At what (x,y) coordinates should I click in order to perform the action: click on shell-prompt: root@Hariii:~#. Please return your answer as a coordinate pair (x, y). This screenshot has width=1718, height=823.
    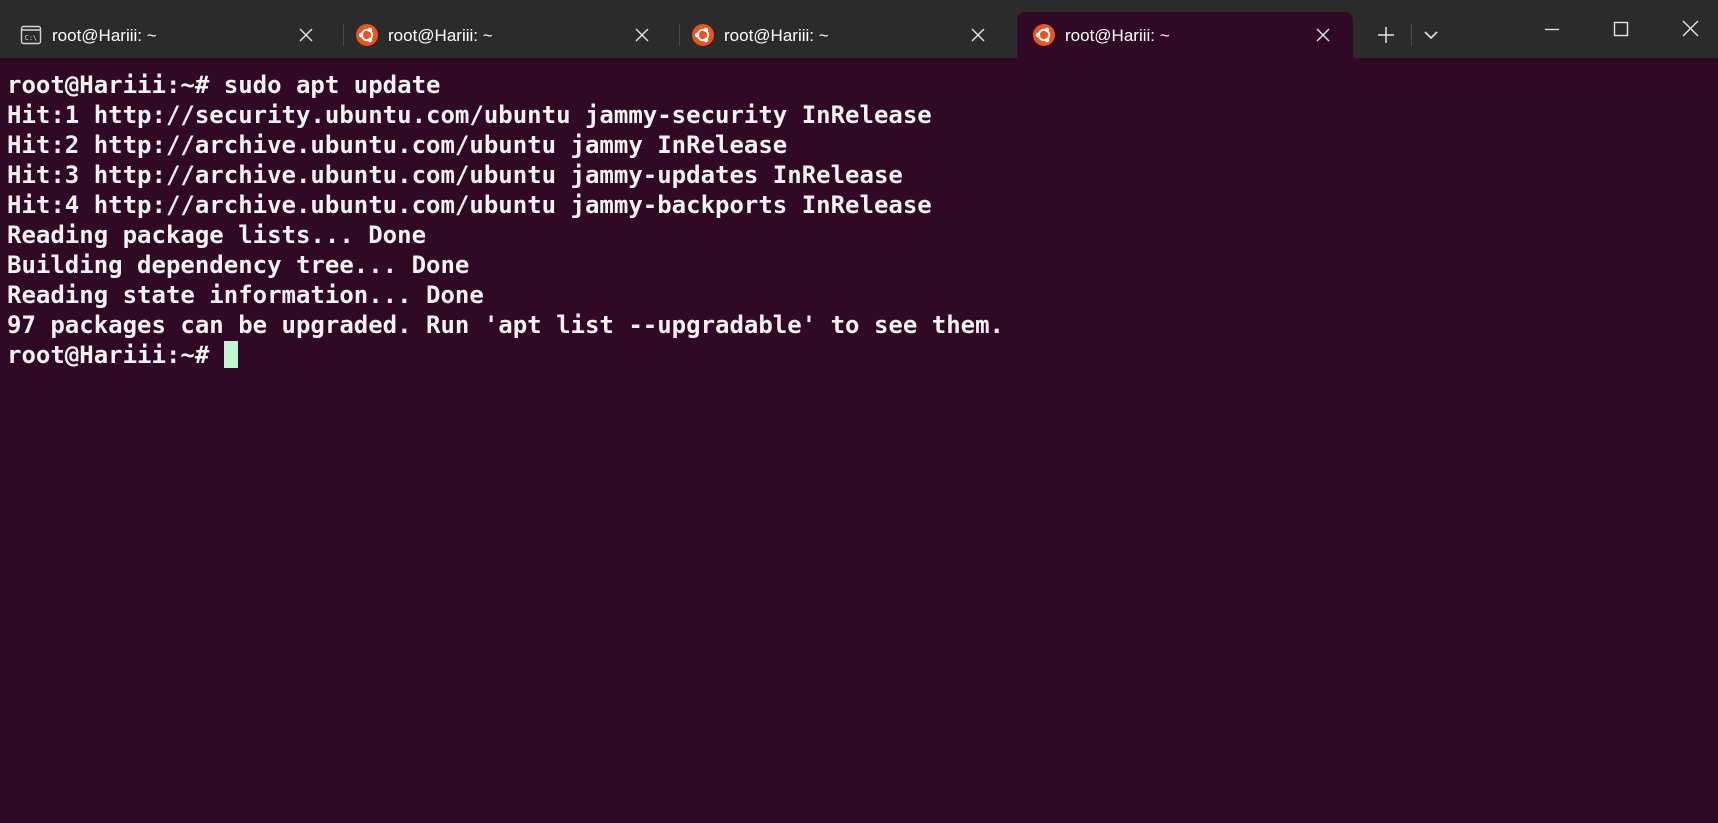
    Looking at the image, I should click on (115, 355).